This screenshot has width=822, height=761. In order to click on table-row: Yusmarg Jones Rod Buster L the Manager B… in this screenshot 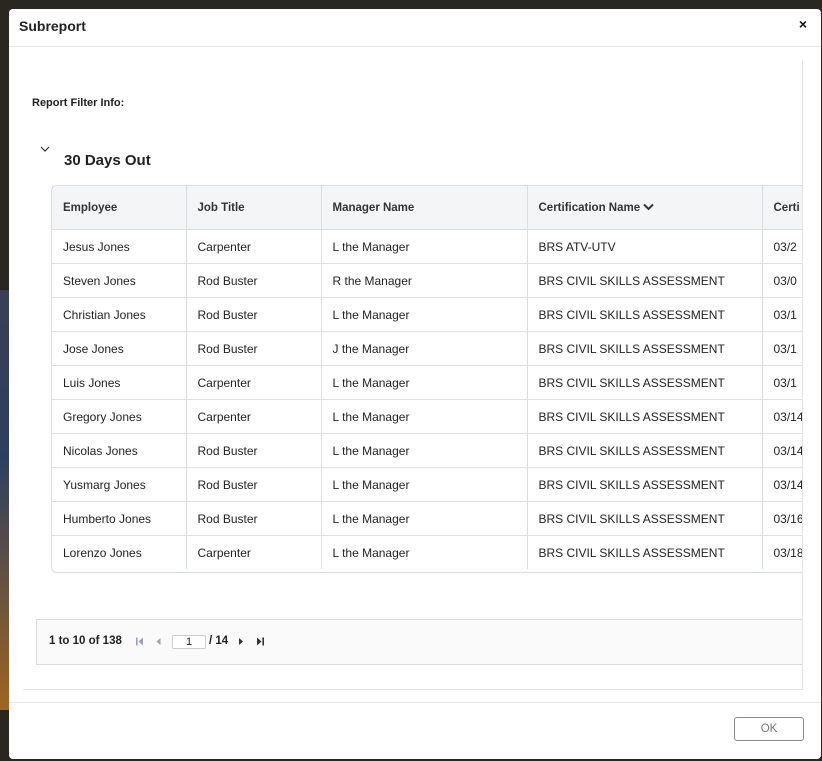, I will do `click(427, 484)`.